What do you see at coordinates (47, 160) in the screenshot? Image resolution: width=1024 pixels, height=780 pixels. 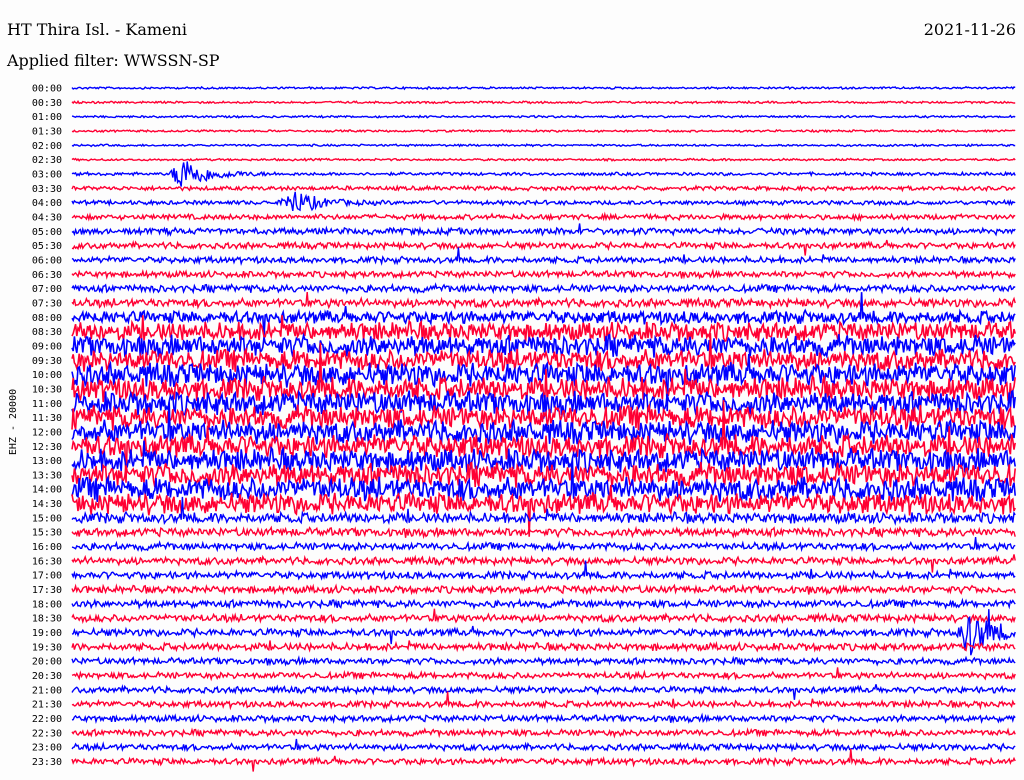 I see `time-label: 02:30` at bounding box center [47, 160].